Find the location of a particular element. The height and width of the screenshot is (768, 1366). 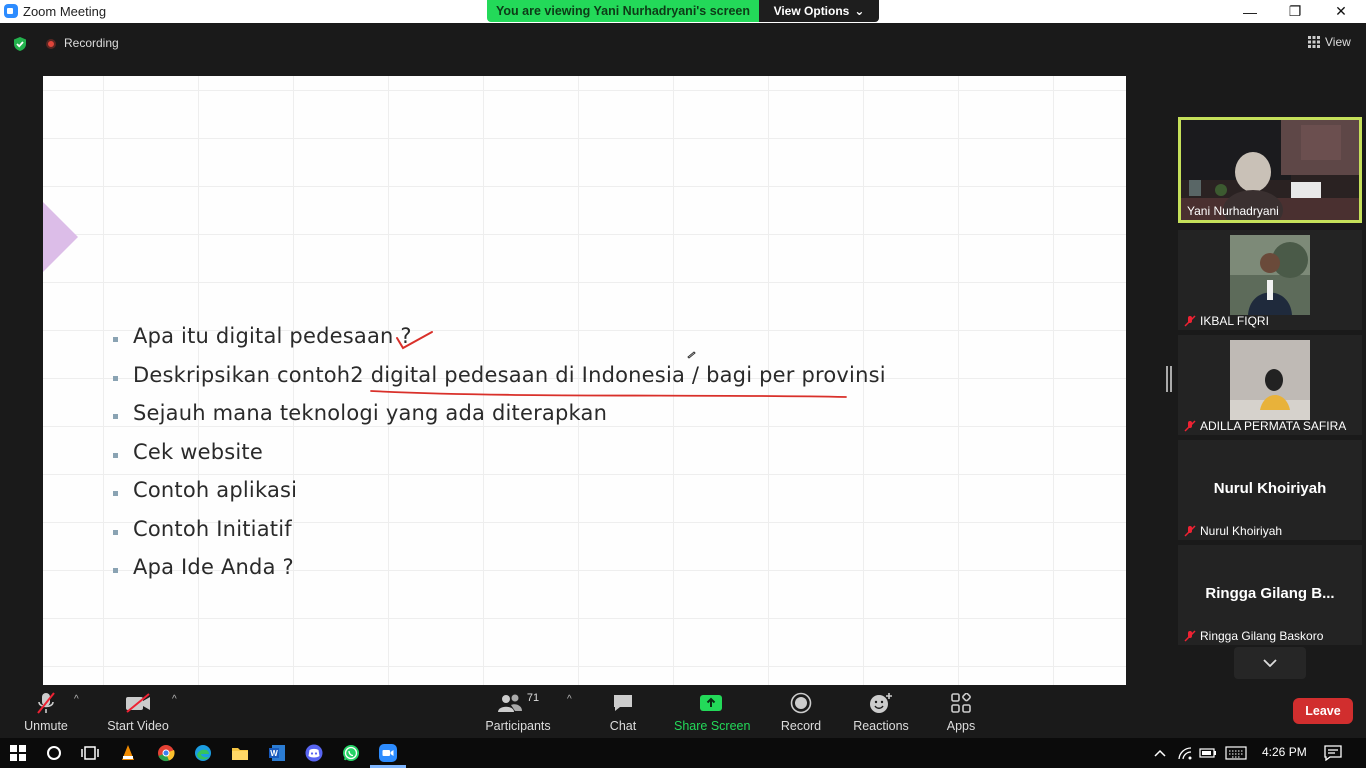

view-button: View is located at coordinates (1329, 42).